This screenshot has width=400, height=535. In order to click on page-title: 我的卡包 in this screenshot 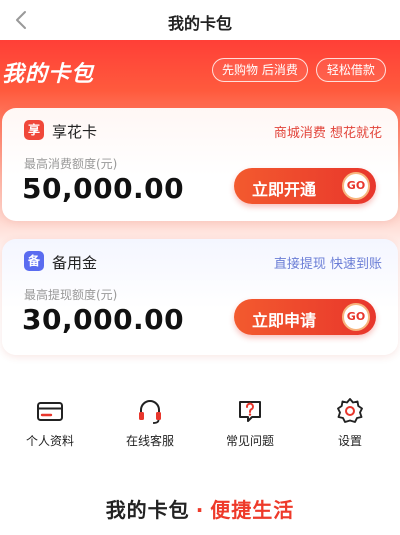, I will do `click(199, 23)`.